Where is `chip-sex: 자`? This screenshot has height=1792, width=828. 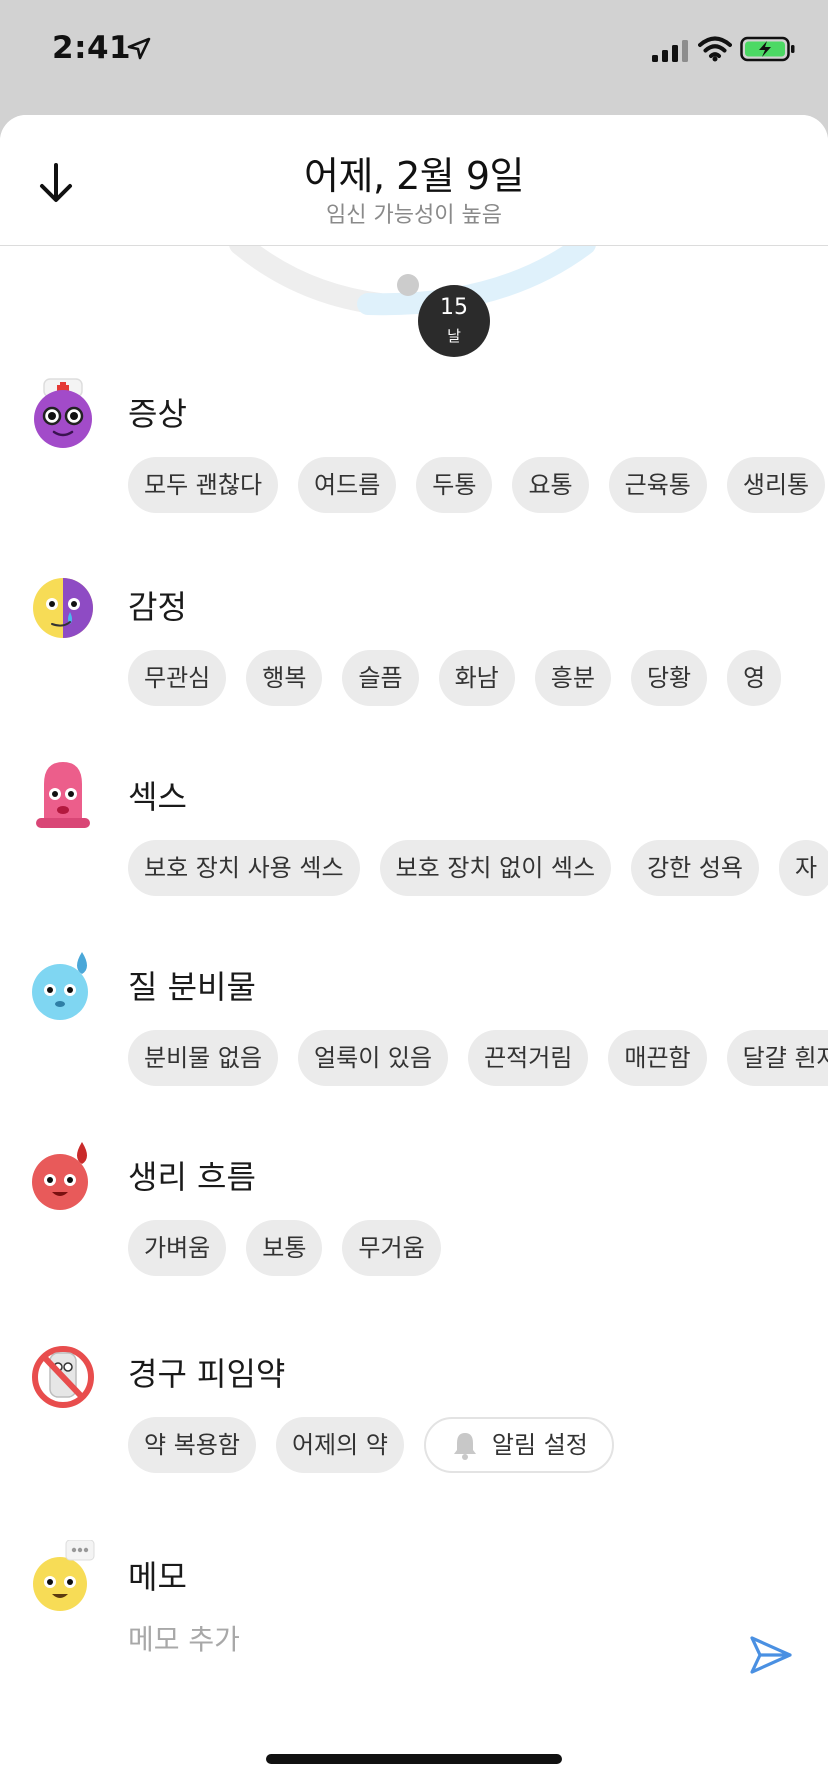
chip-sex: 자 is located at coordinates (803, 868).